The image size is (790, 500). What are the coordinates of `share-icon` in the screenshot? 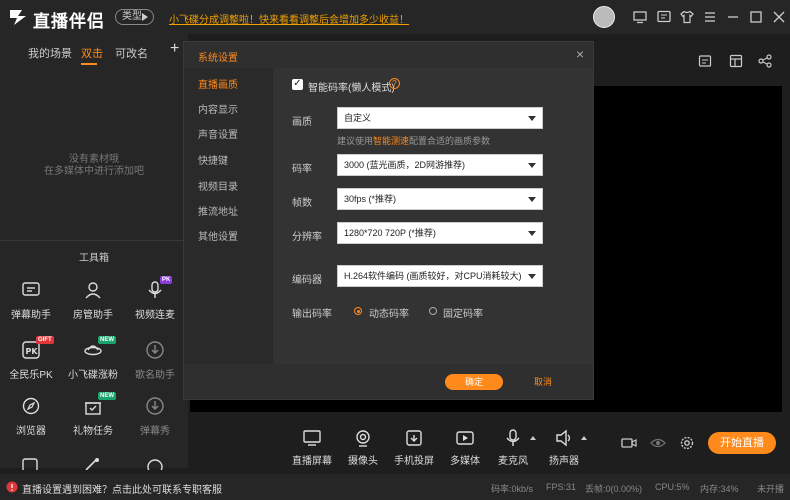 It's located at (765, 61).